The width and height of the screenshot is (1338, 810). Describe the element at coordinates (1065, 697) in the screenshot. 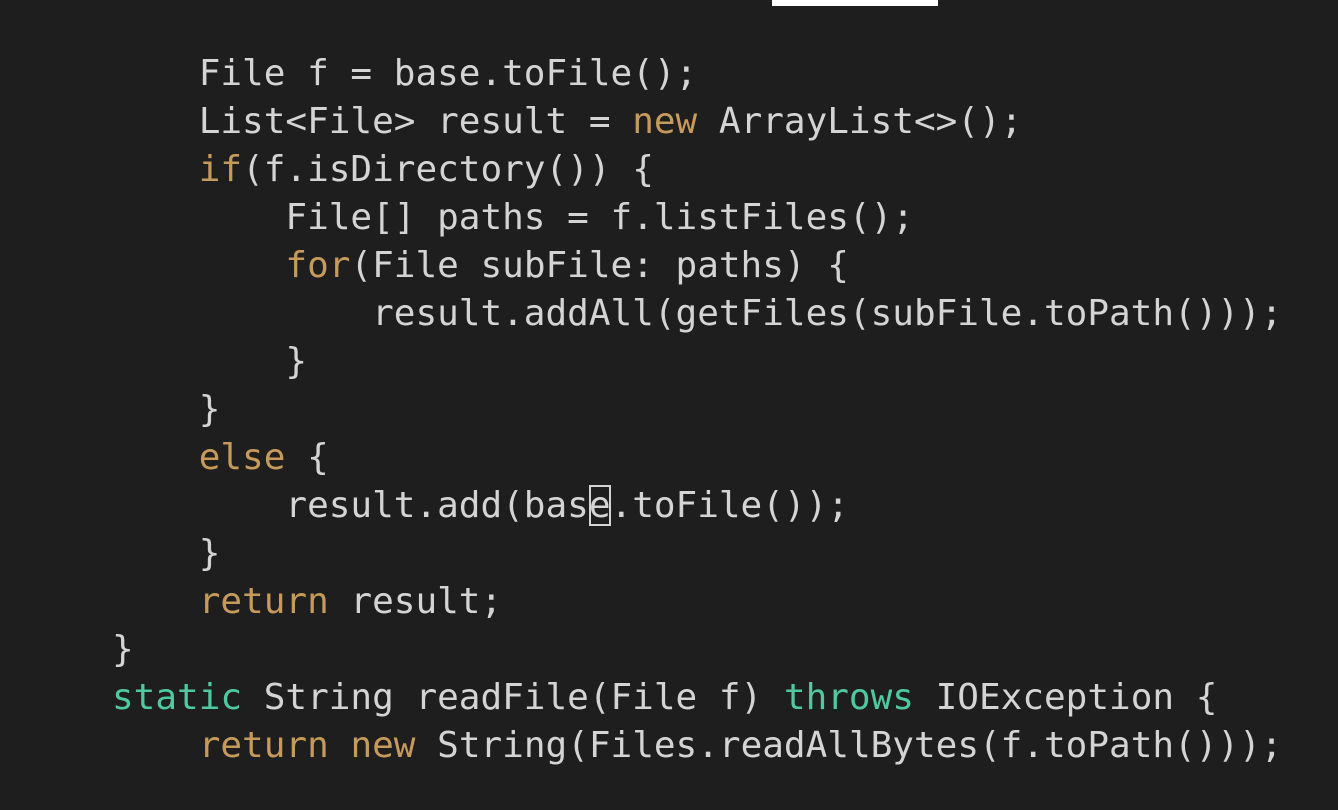

I see `code-token: IOException {` at that location.